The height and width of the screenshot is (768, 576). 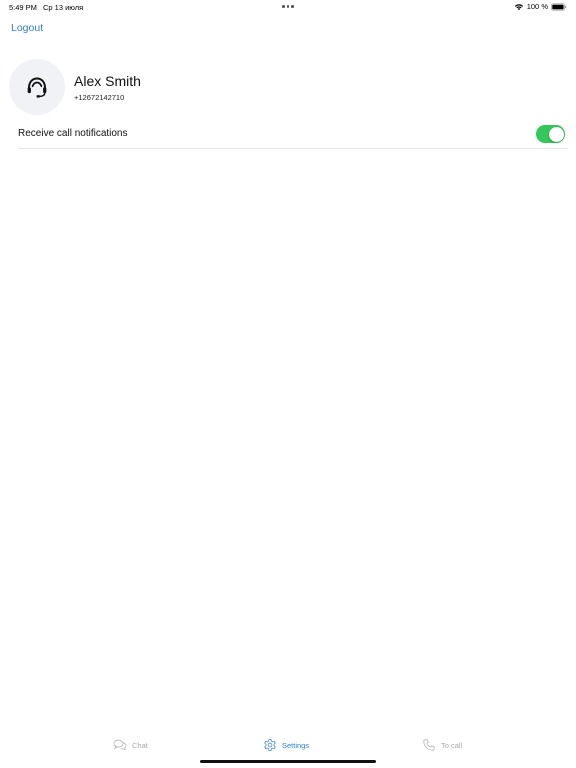 What do you see at coordinates (537, 6) in the screenshot?
I see `battery-percent: 100 %` at bounding box center [537, 6].